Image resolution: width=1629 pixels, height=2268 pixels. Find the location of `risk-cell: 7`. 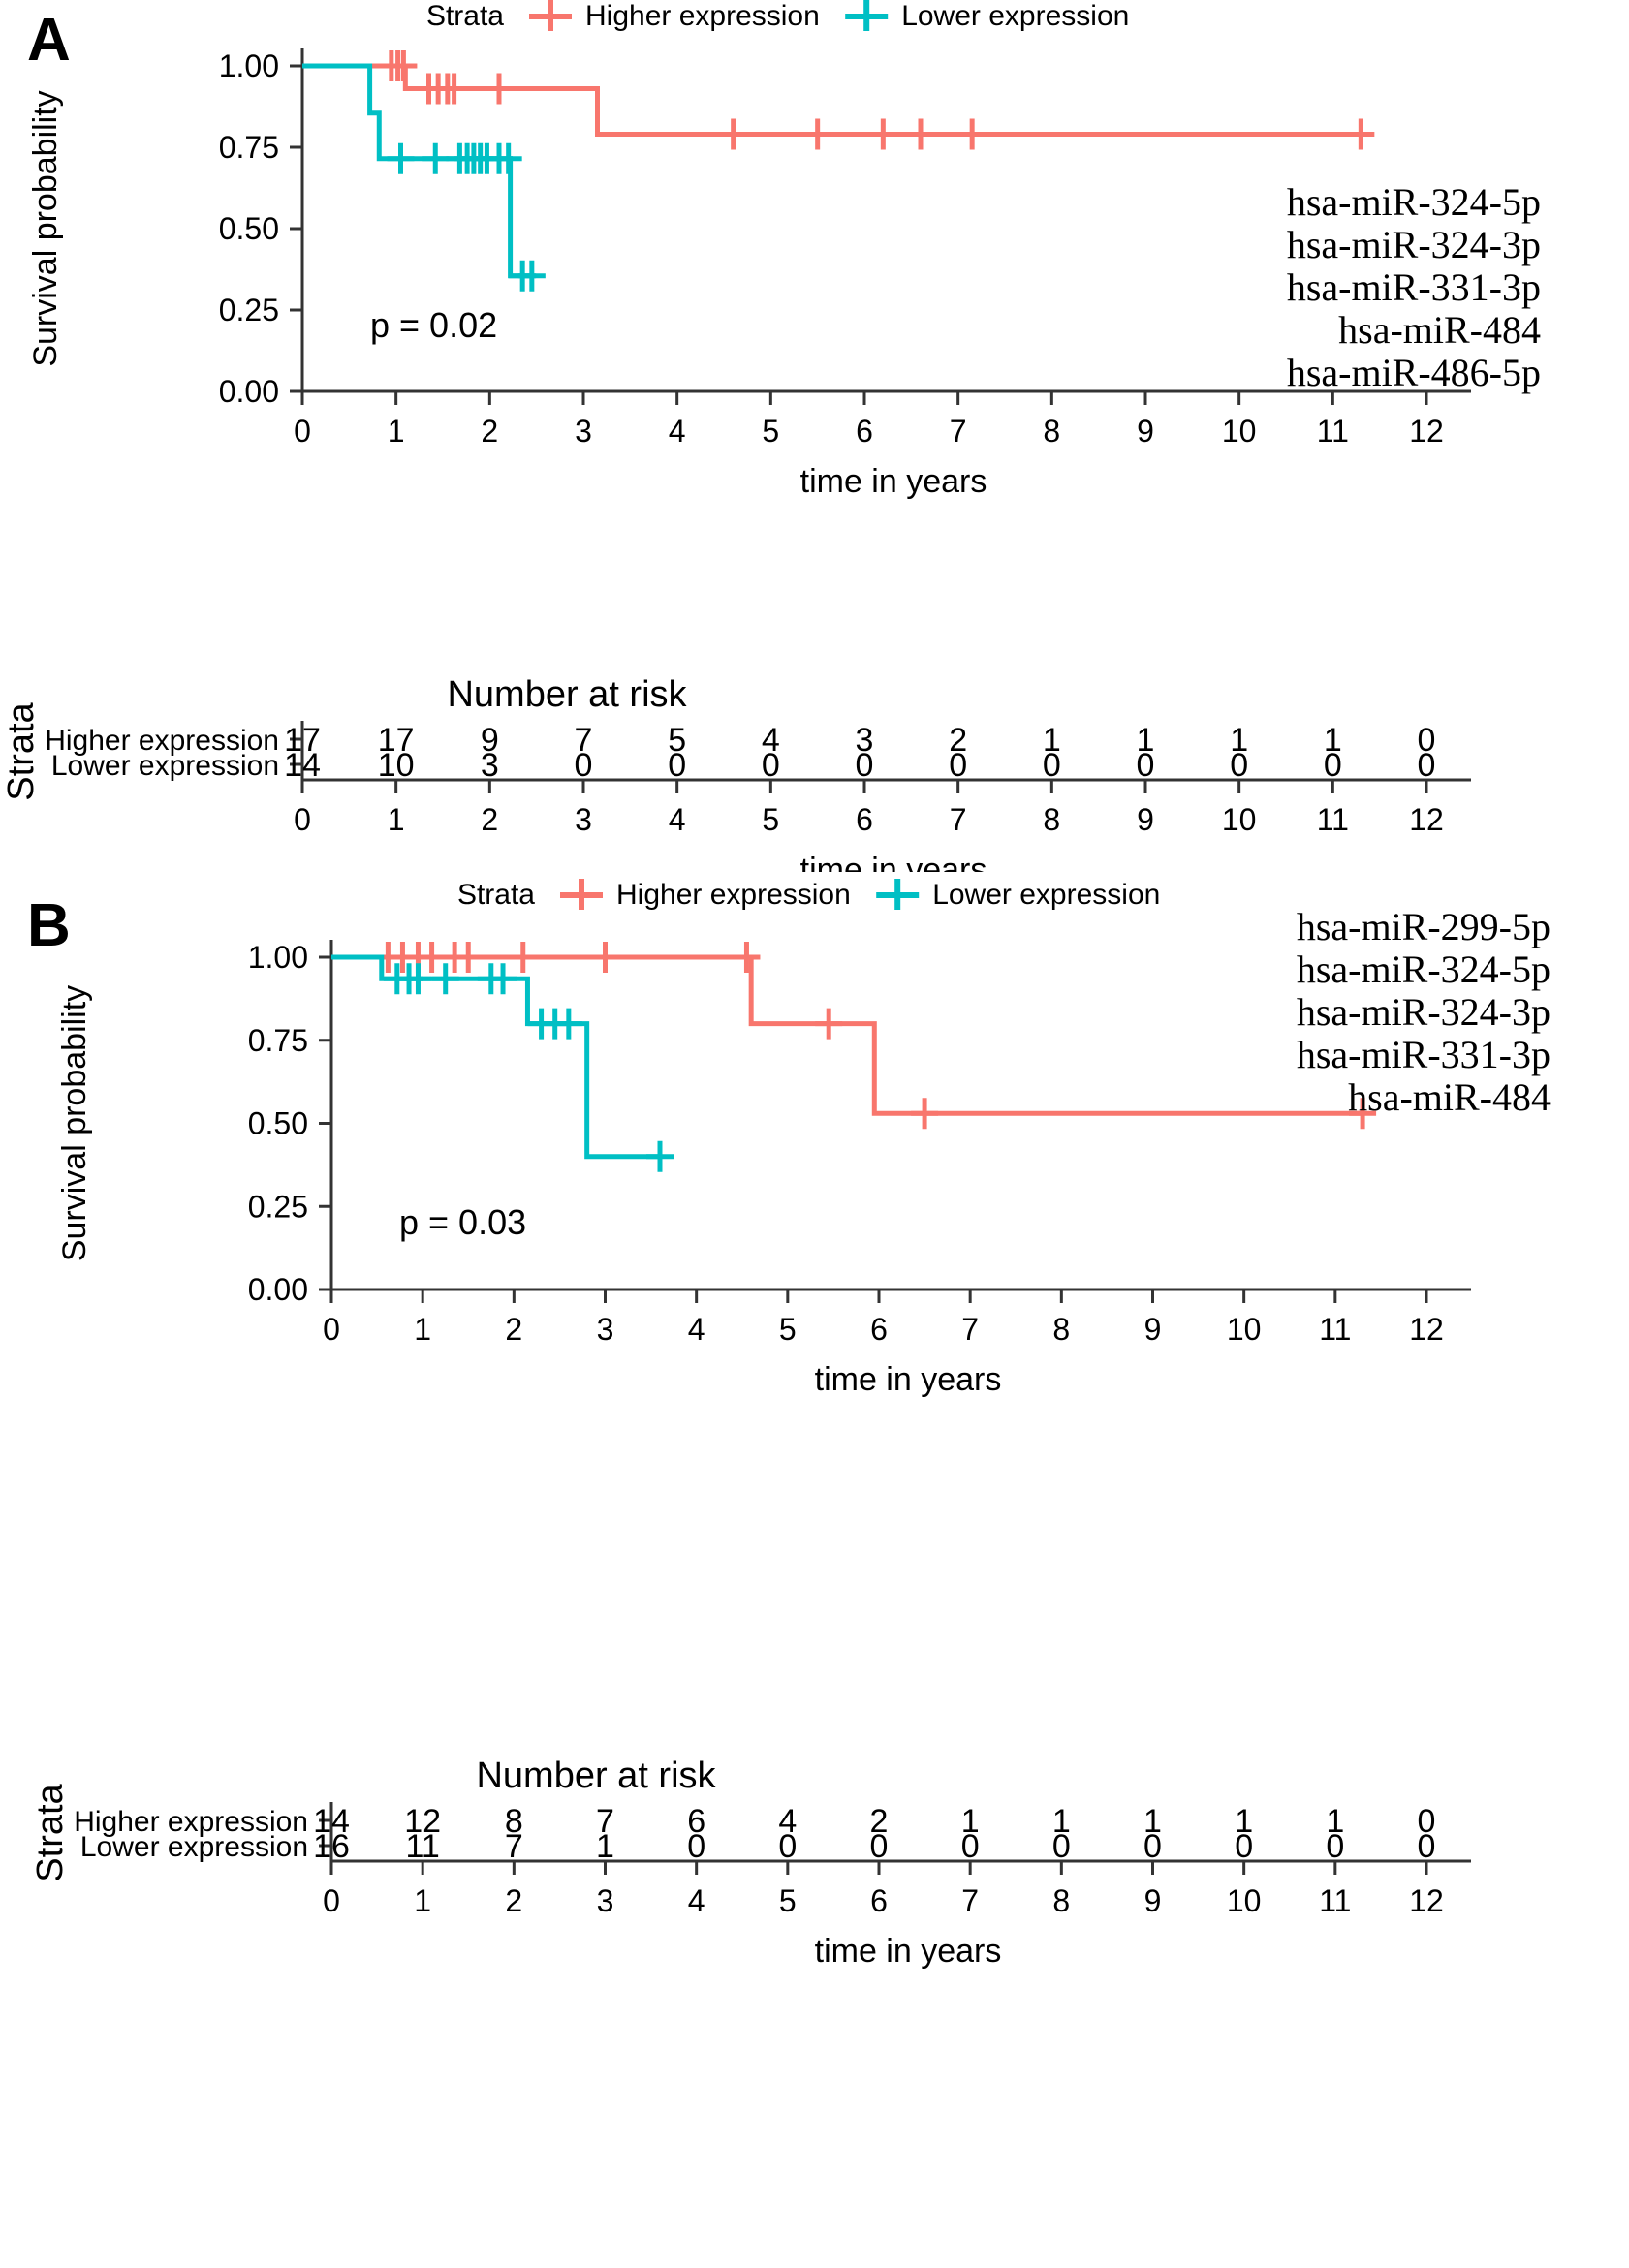

risk-cell: 7 is located at coordinates (514, 1846).